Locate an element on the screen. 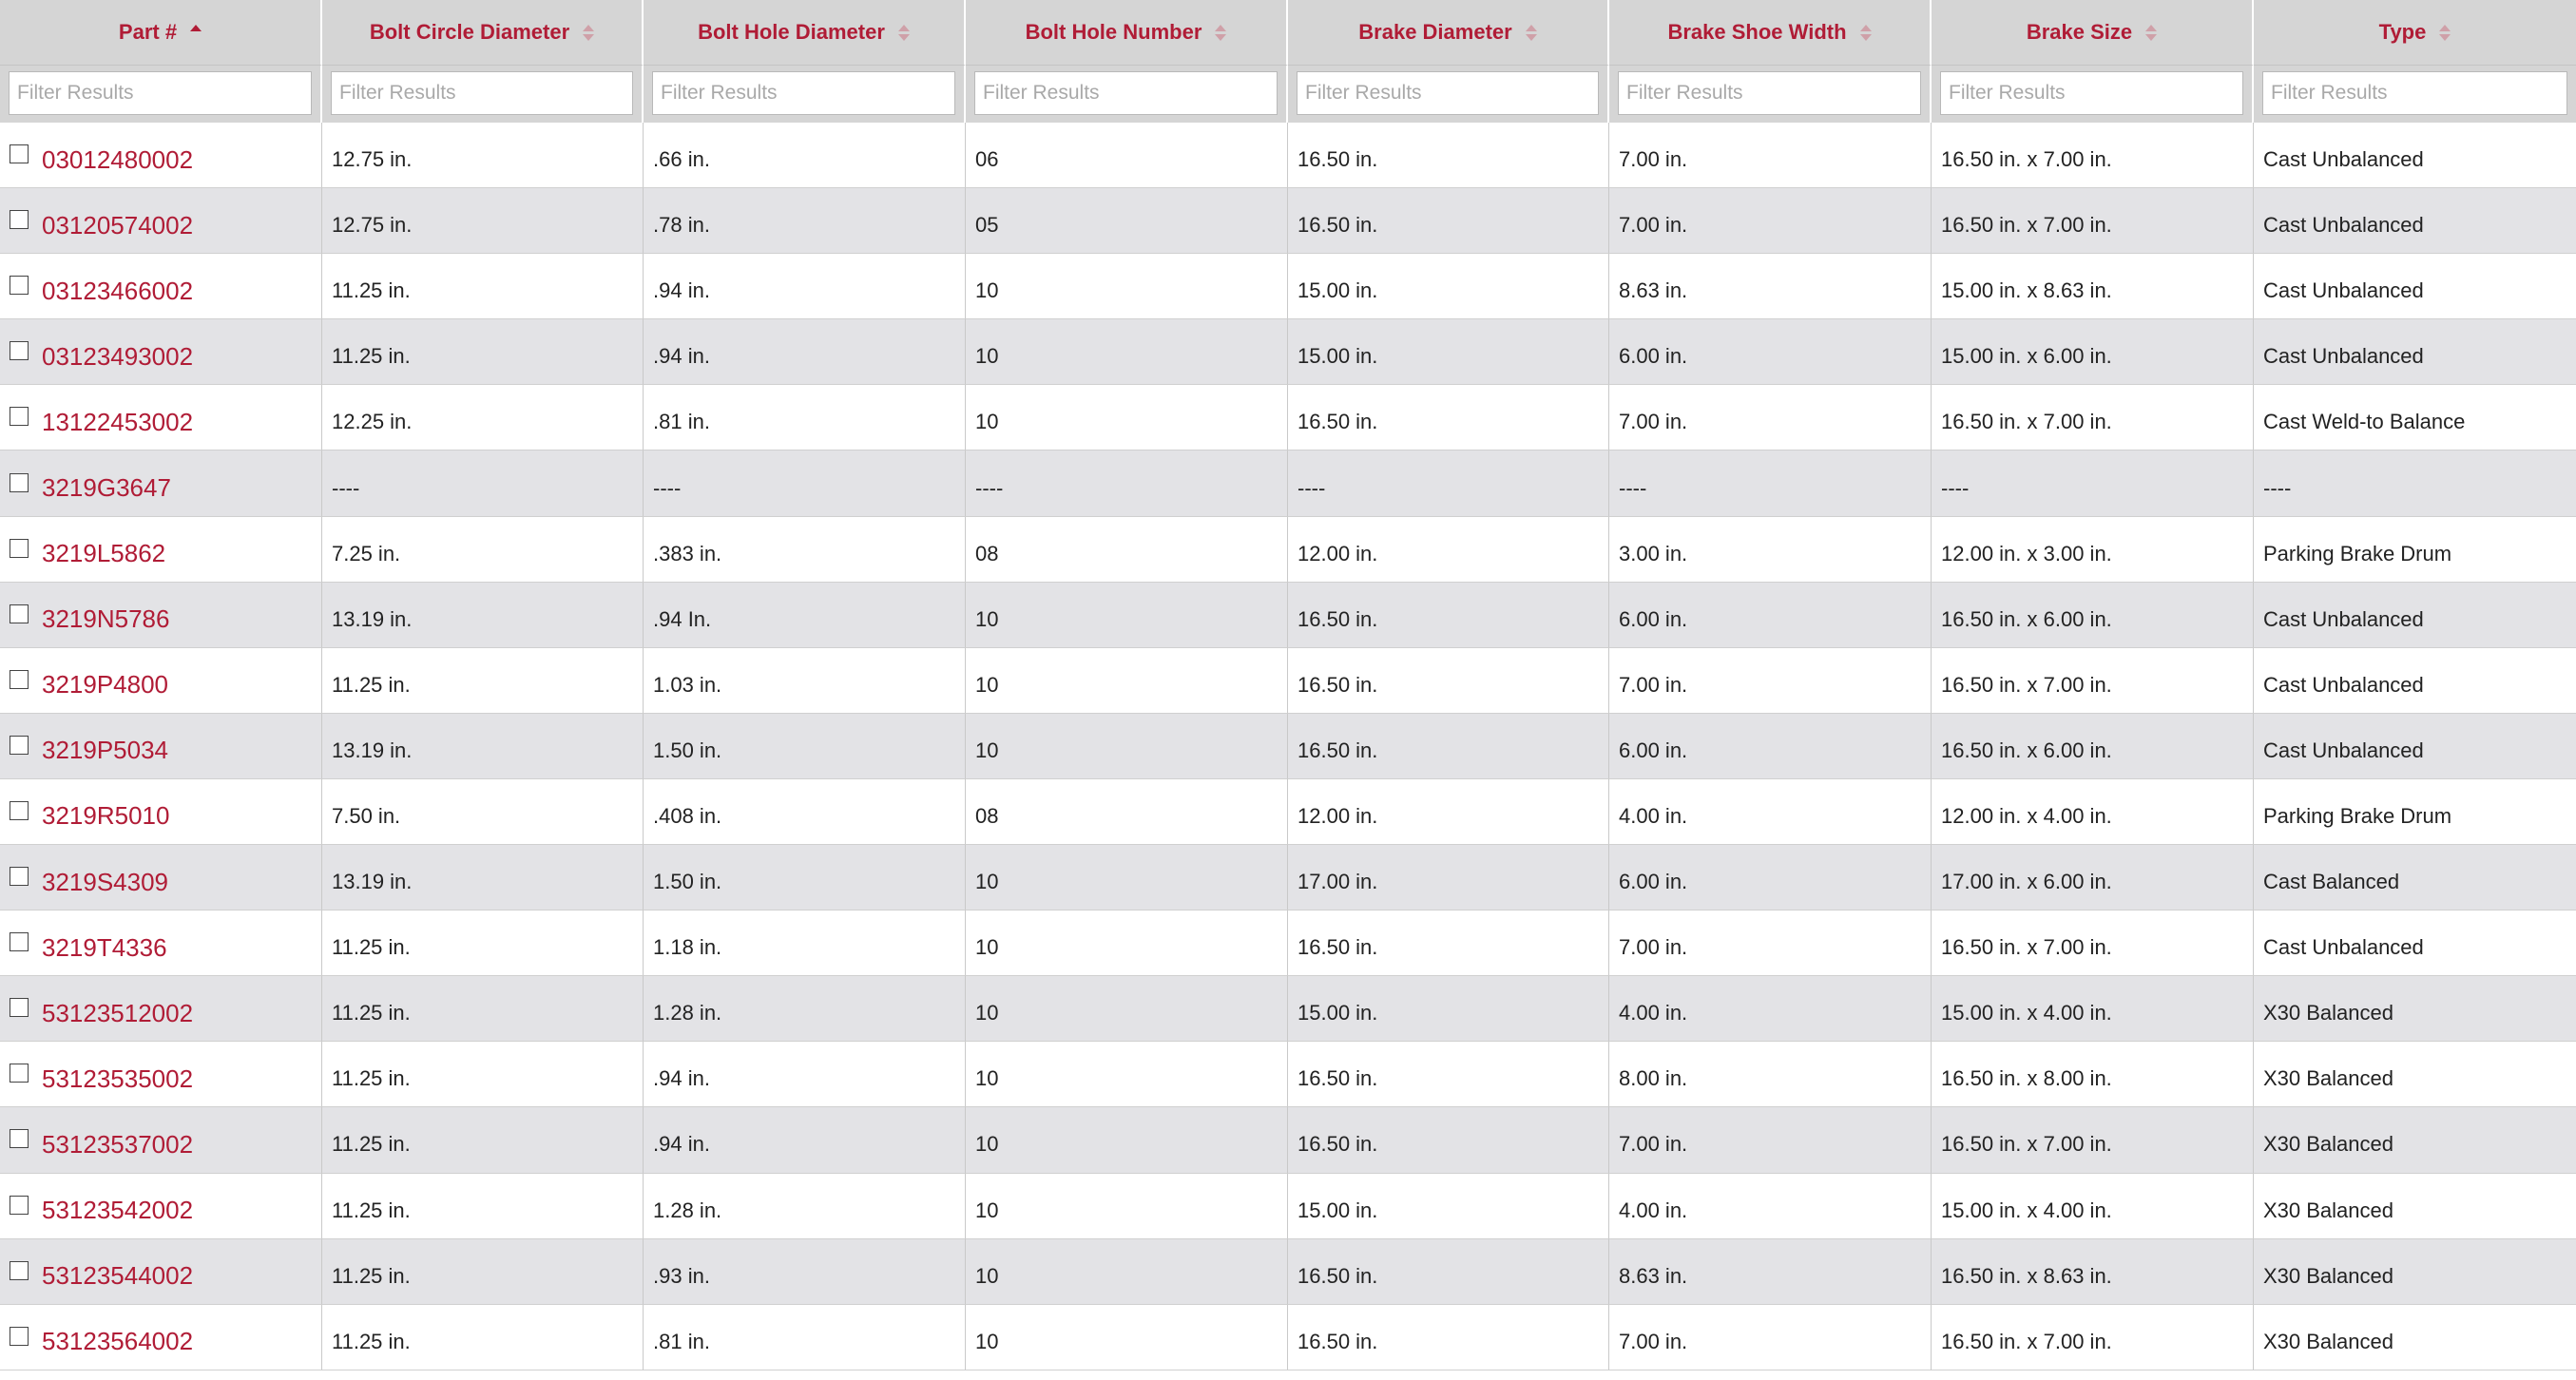 Image resolution: width=2576 pixels, height=1380 pixels. filter-input-part-number is located at coordinates (161, 93).